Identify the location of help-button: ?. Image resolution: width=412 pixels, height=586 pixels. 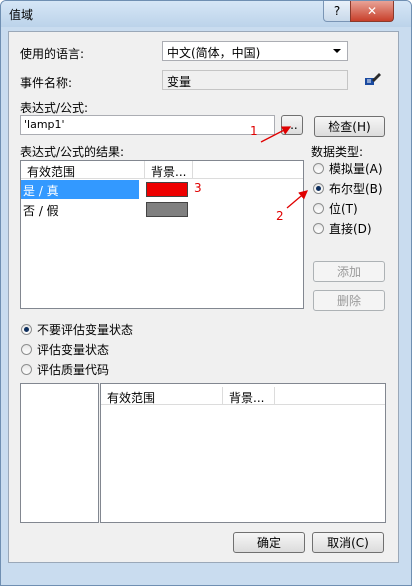
(337, 11).